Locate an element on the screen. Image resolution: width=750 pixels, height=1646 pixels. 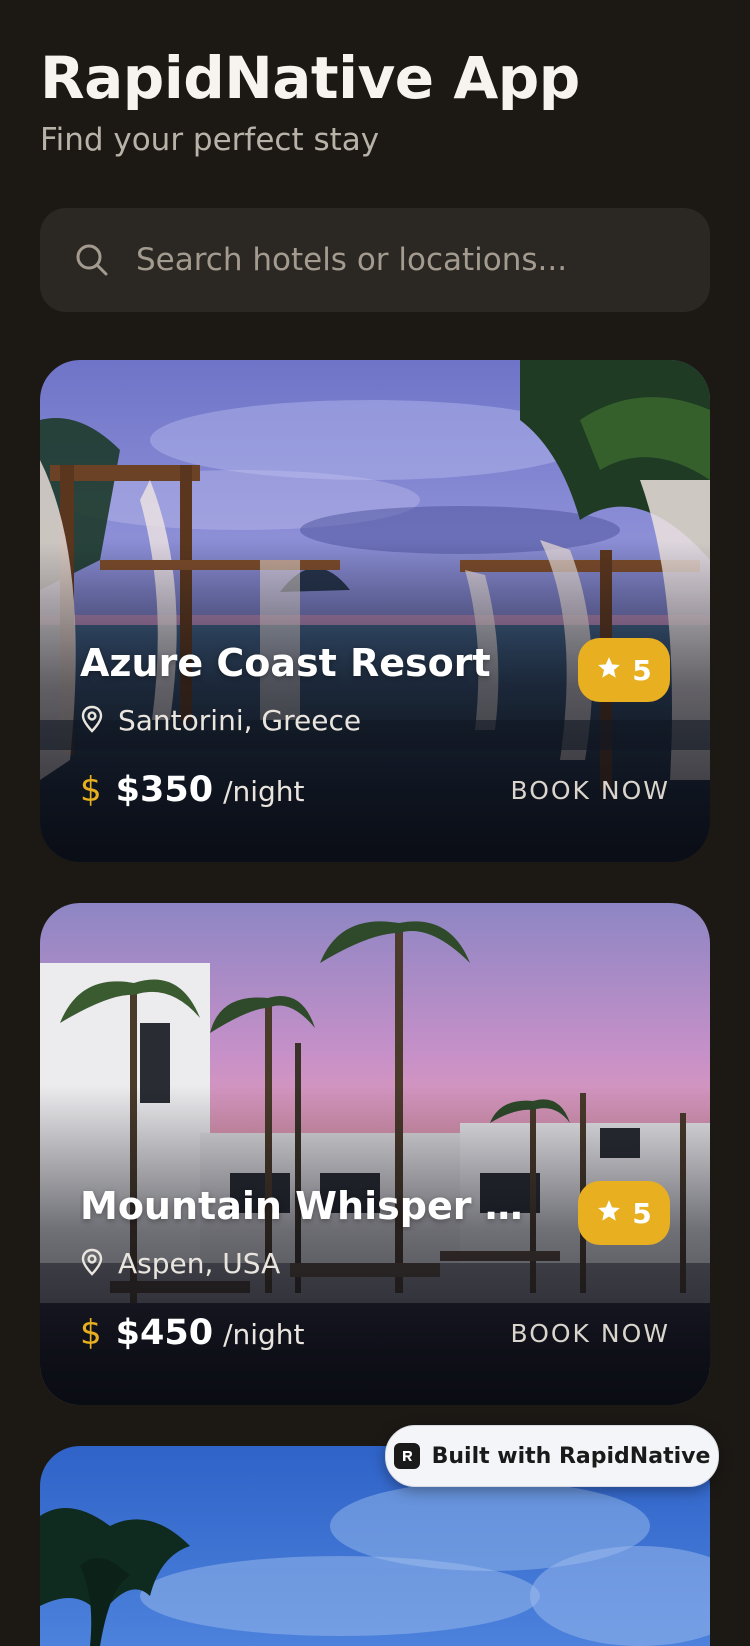
search-input is located at coordinates (423, 260).